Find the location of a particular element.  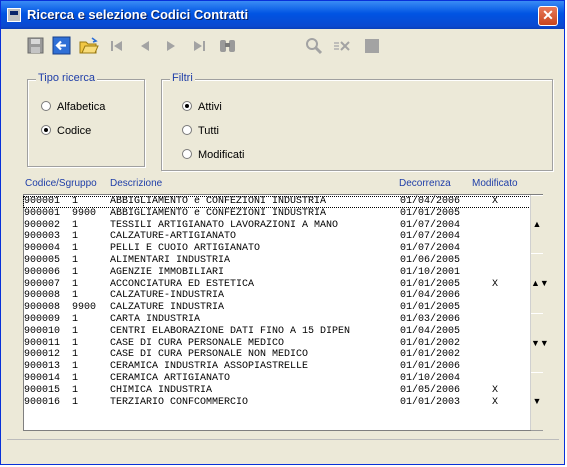

cell-descrizione: CERAMICA ARTIGIANATO is located at coordinates (170, 378).